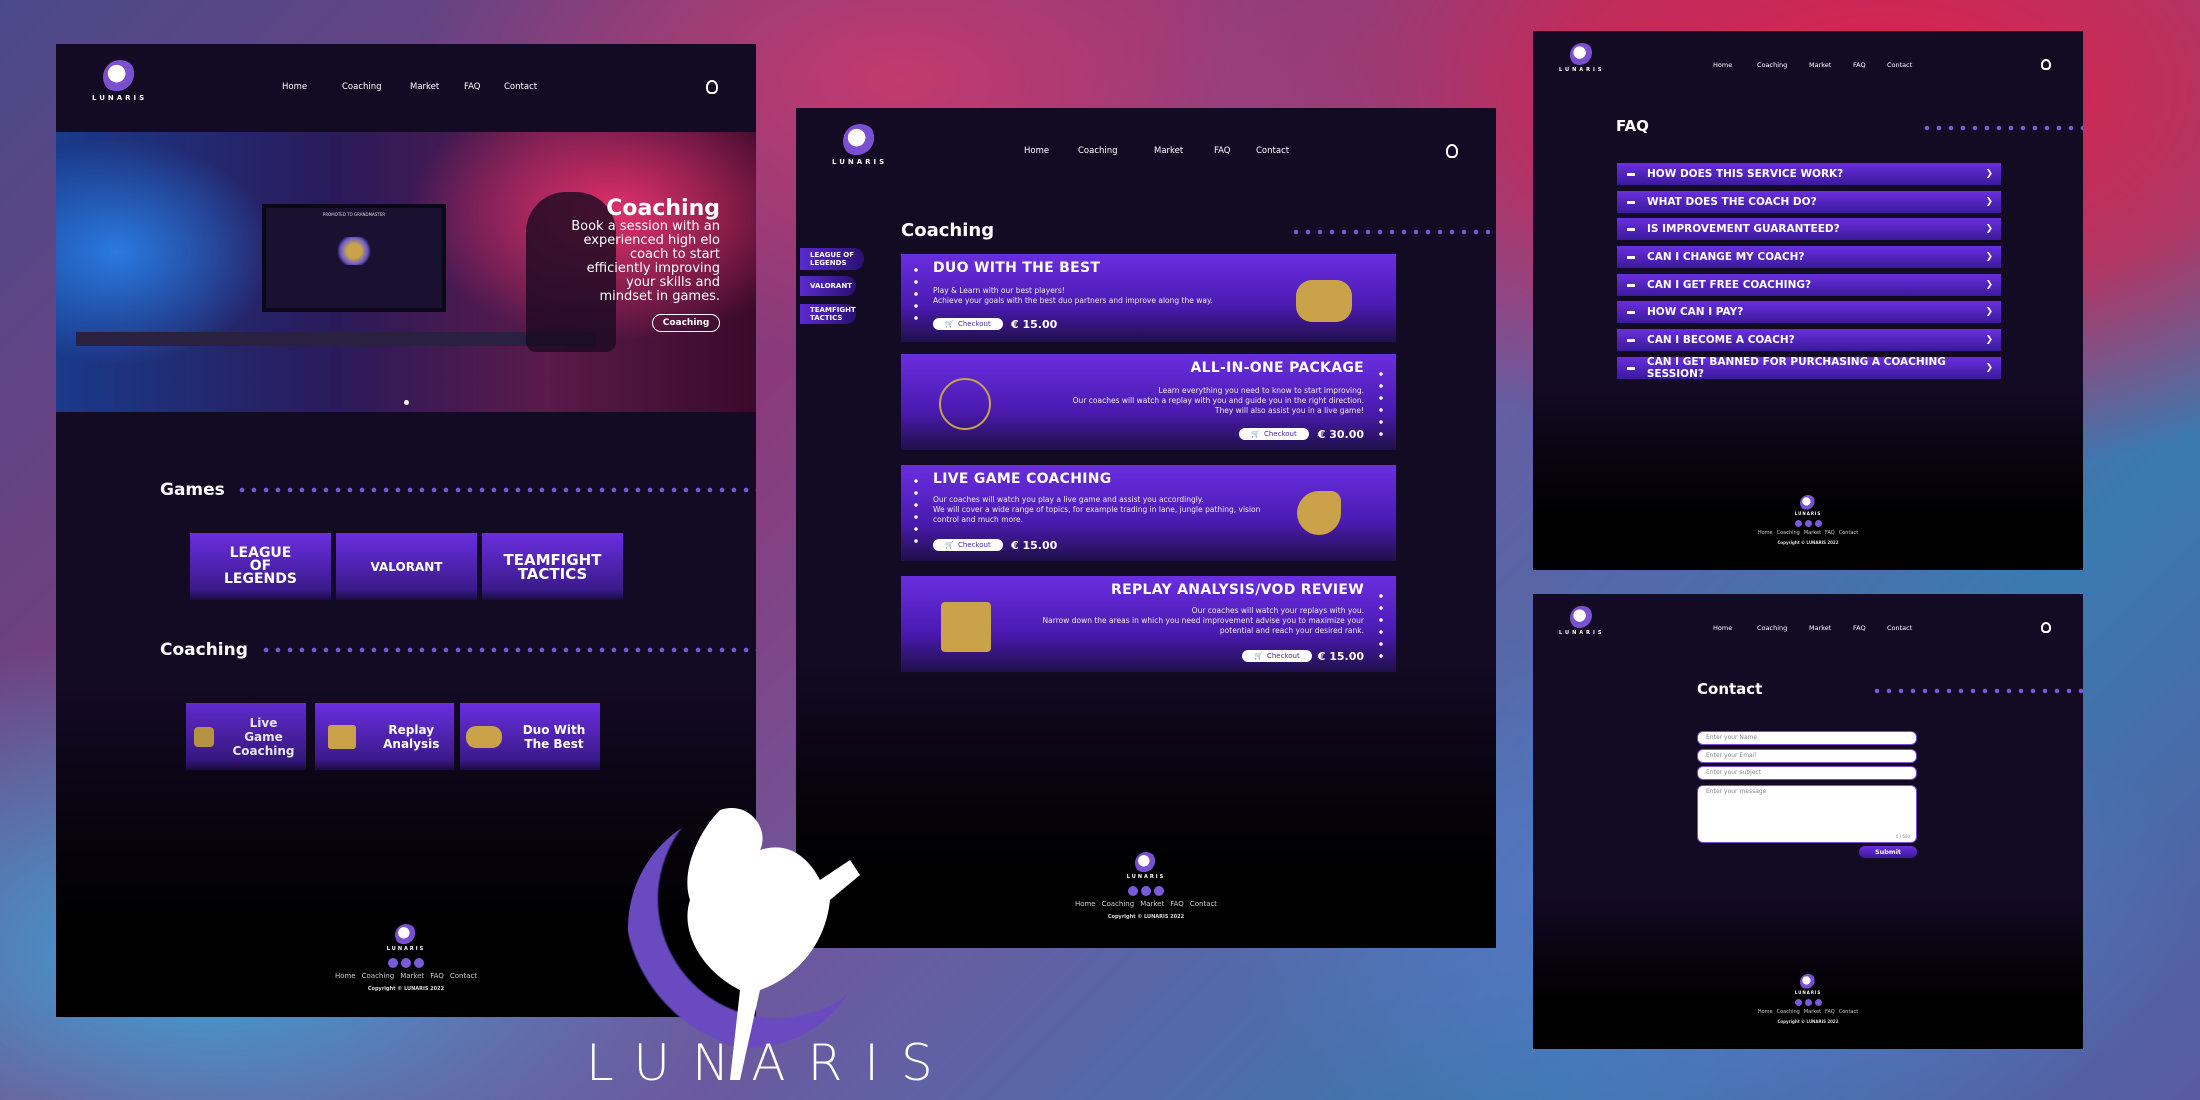 The image size is (2200, 1100). Describe the element at coordinates (1807, 756) in the screenshot. I see `email-field: Enter your Email` at that location.